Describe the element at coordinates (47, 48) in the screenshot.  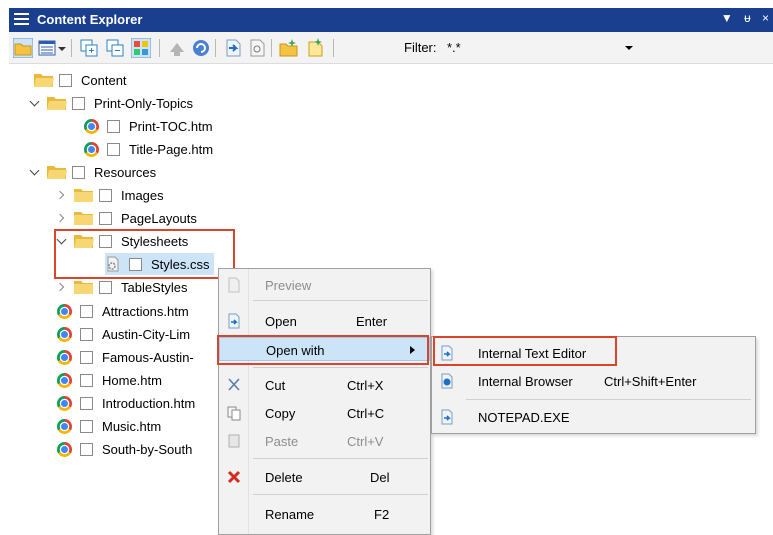
I see `tree-view-icon` at that location.